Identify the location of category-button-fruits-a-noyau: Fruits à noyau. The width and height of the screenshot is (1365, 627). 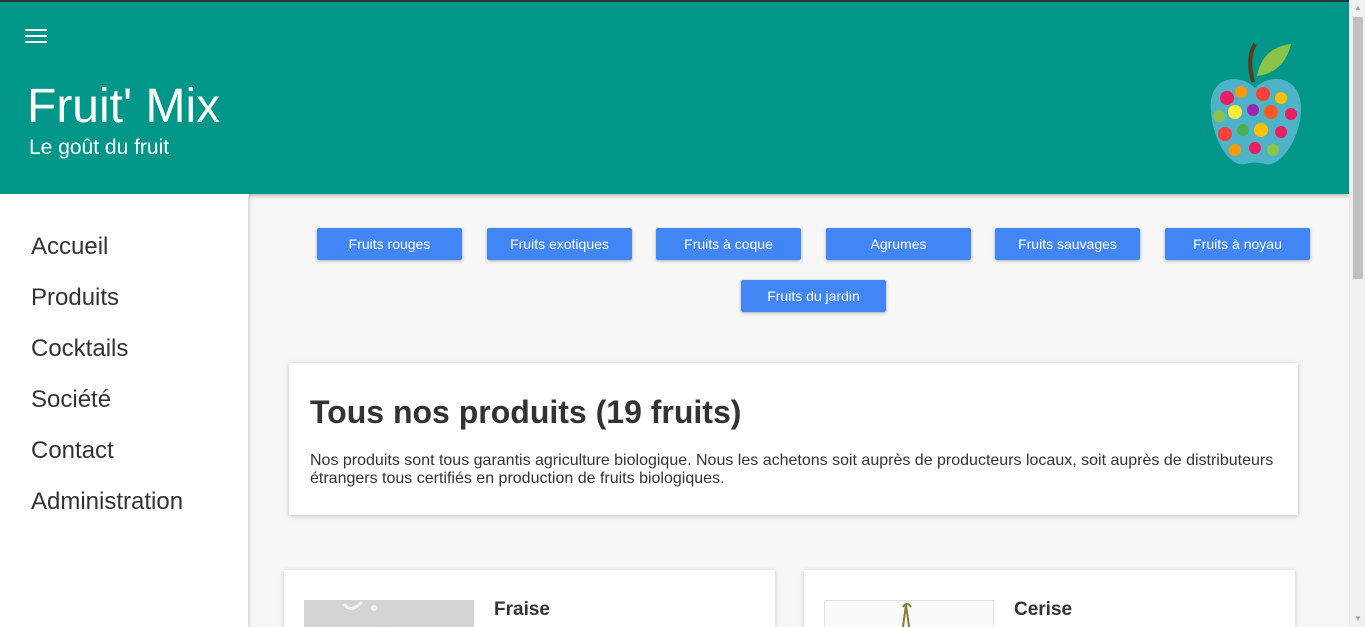
(1237, 244).